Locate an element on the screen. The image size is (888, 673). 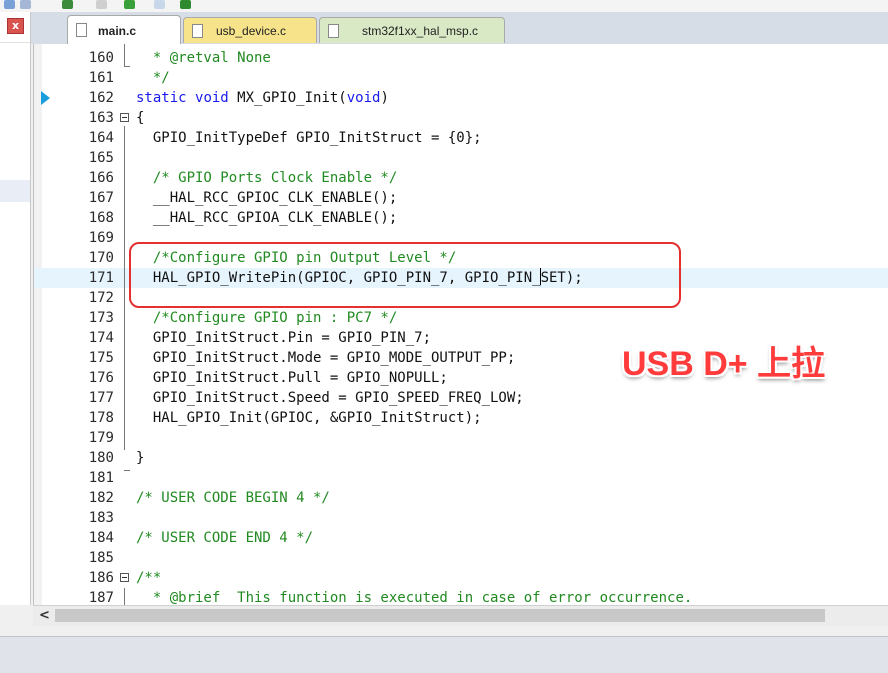
comment-text: /** is located at coordinates (149, 578).